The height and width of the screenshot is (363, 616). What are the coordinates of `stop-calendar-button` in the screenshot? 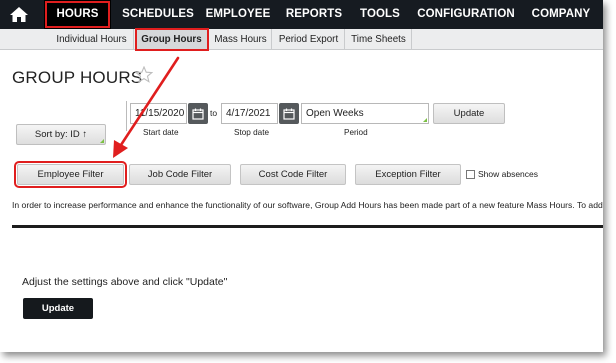 It's located at (289, 113).